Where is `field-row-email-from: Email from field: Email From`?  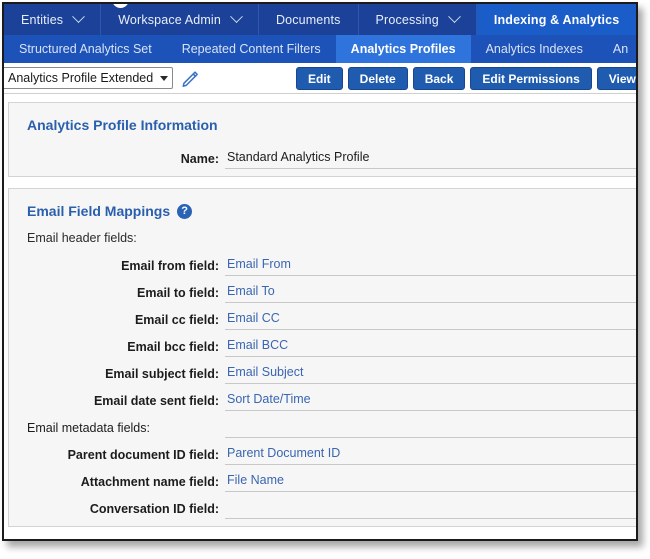
field-row-email-from: Email from field: Email From is located at coordinates (322, 262).